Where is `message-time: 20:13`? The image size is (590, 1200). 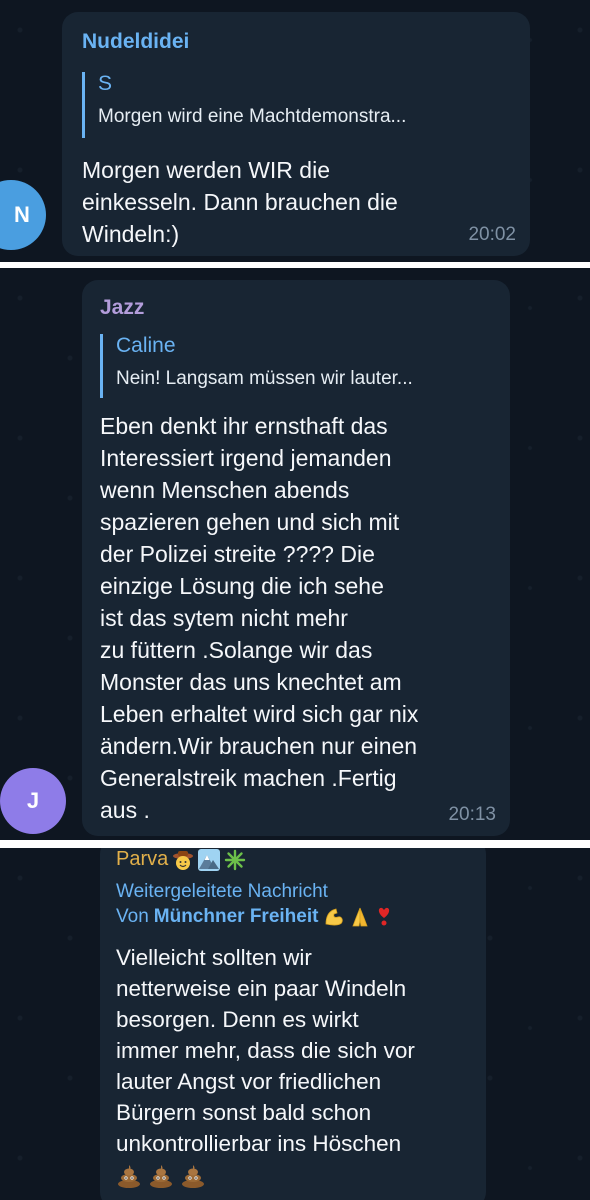 message-time: 20:13 is located at coordinates (472, 814).